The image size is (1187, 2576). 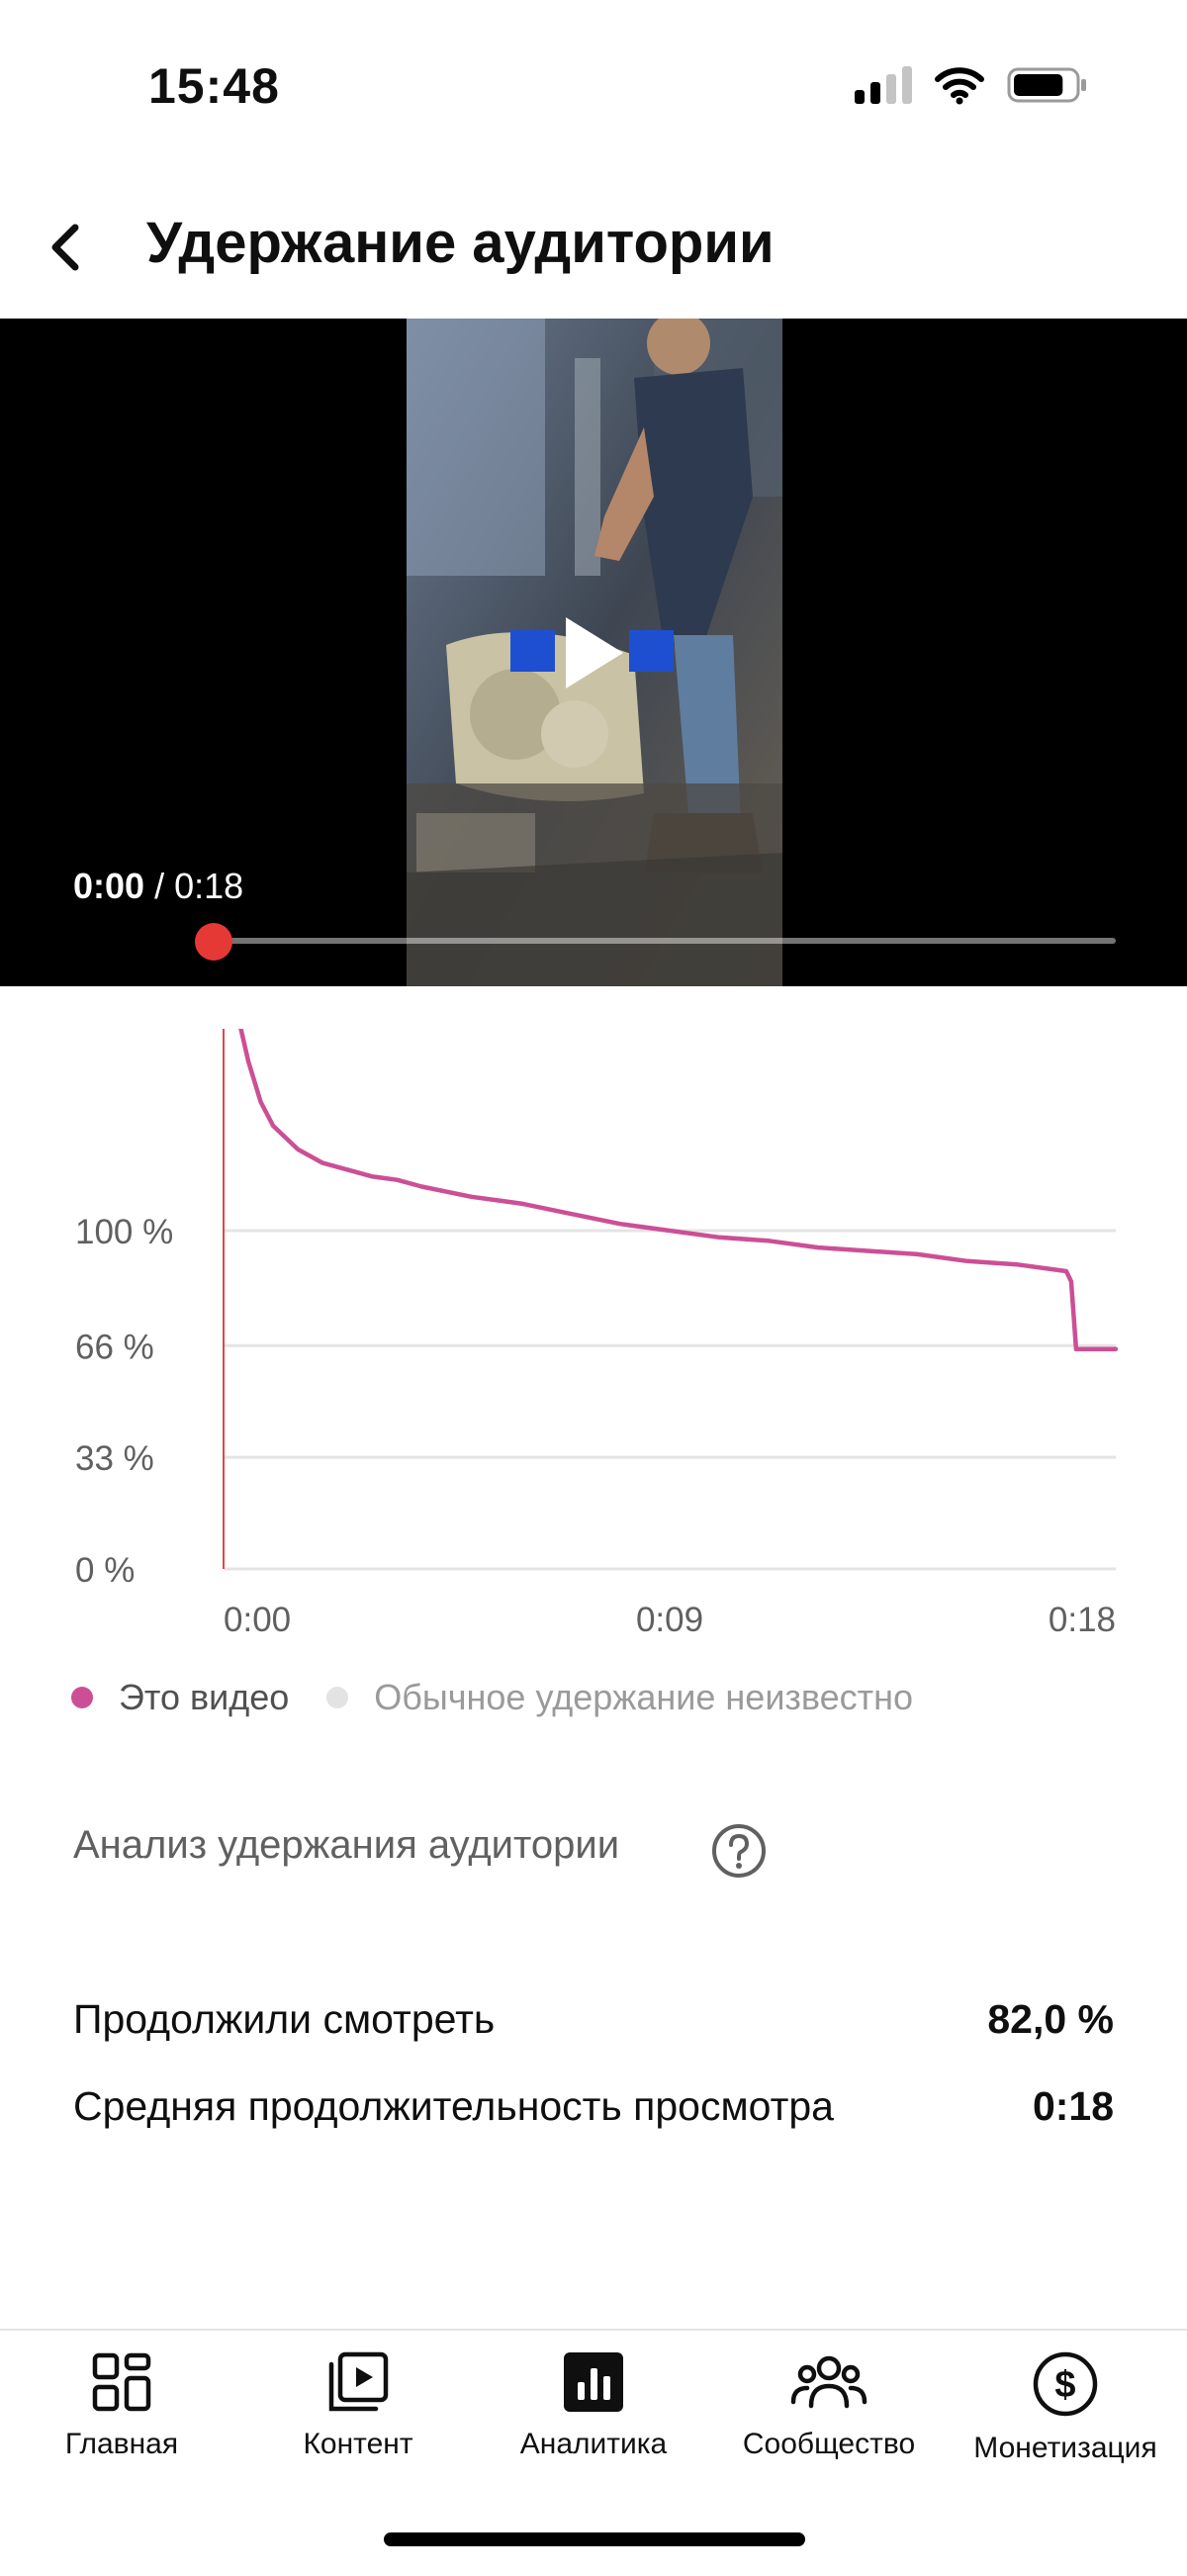 I want to click on page-title: Удержание аудитории, so click(x=460, y=243).